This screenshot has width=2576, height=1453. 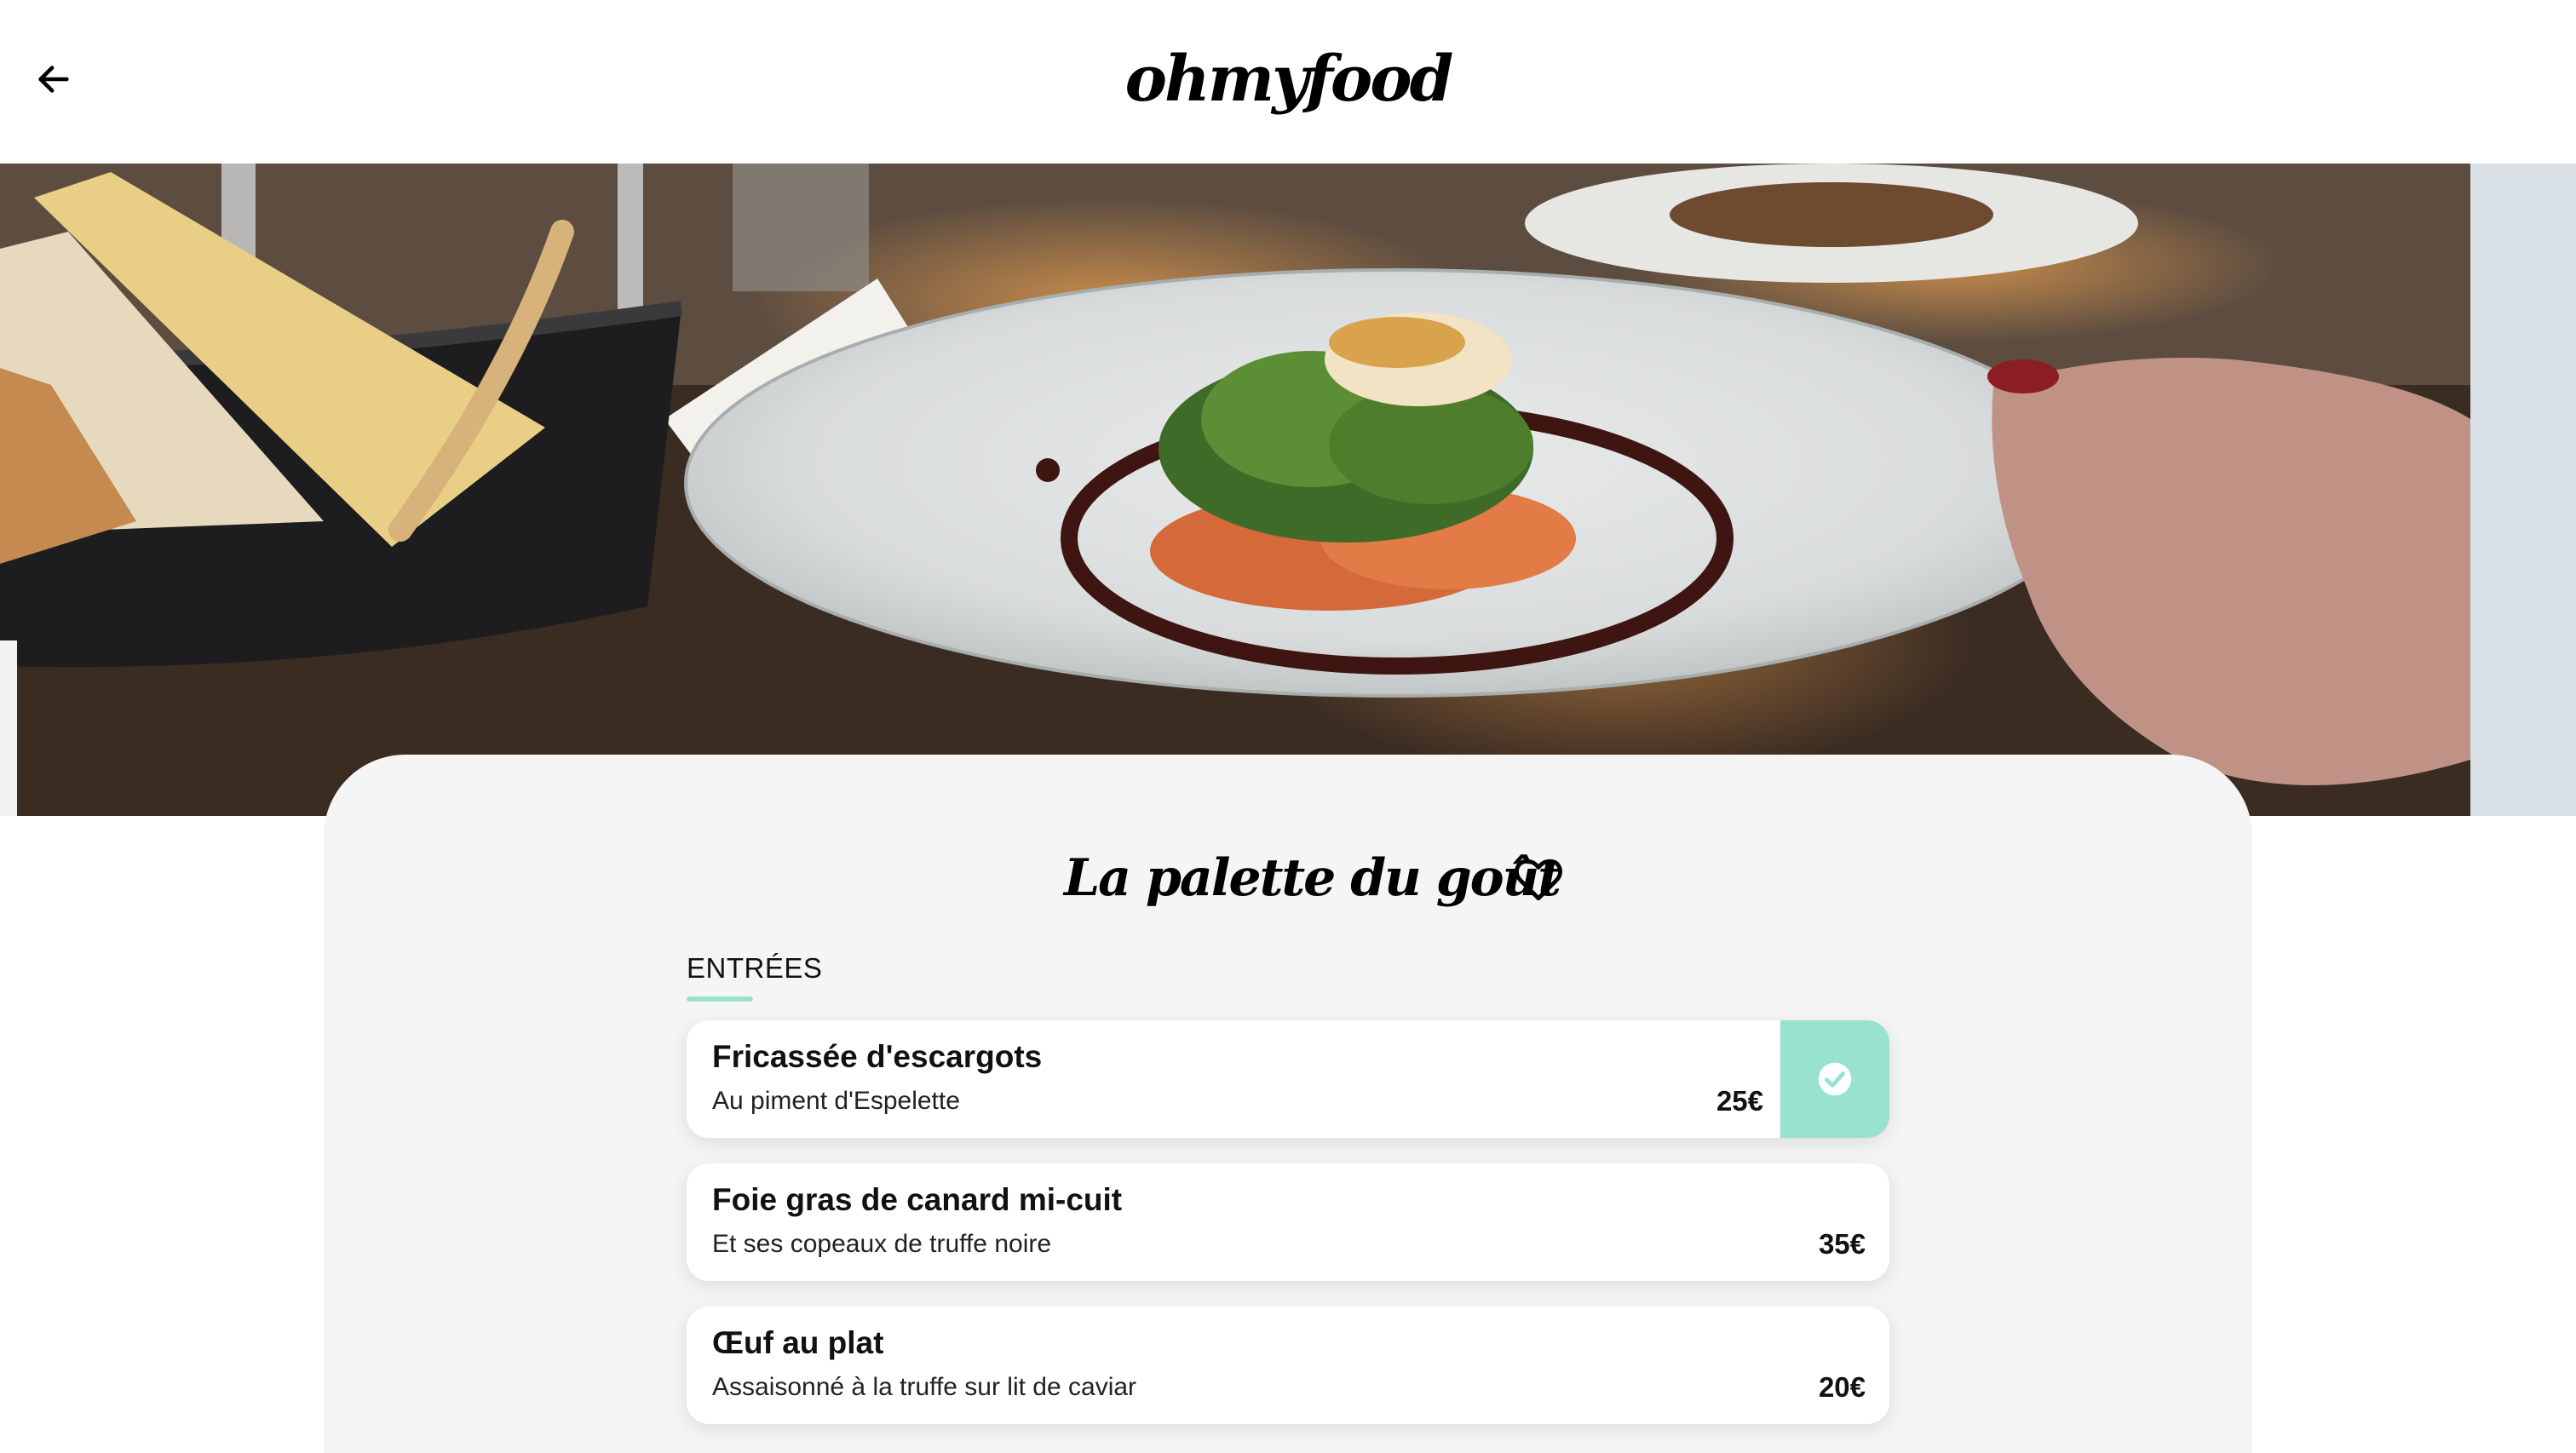 I want to click on dish-name: Fricassée d'escargots, so click(x=878, y=1056).